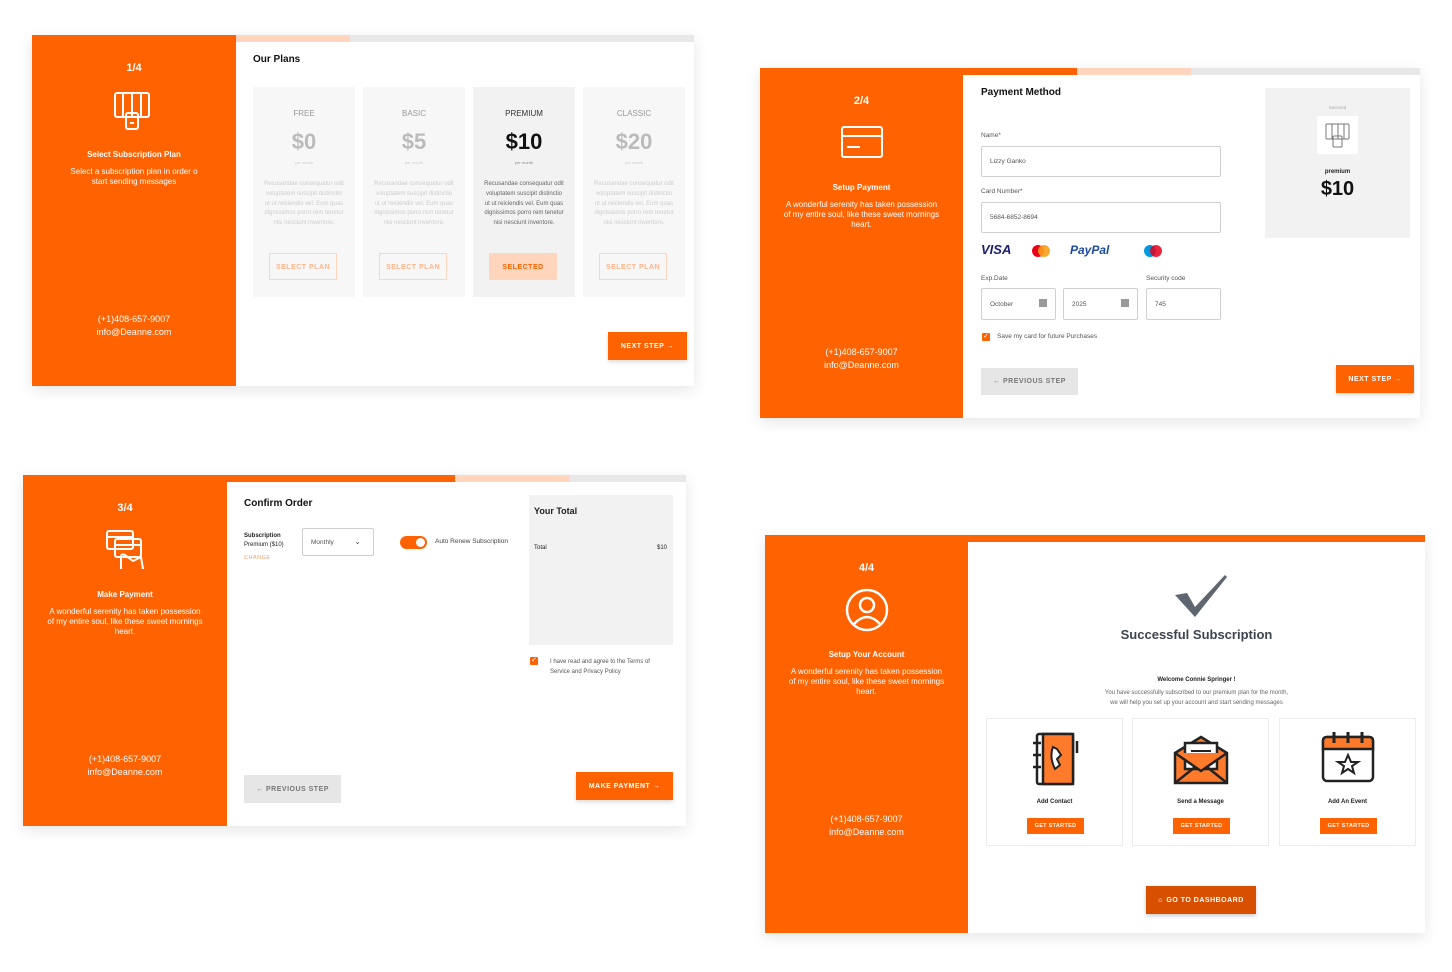  What do you see at coordinates (524, 141) in the screenshot?
I see `plan-price: $10` at bounding box center [524, 141].